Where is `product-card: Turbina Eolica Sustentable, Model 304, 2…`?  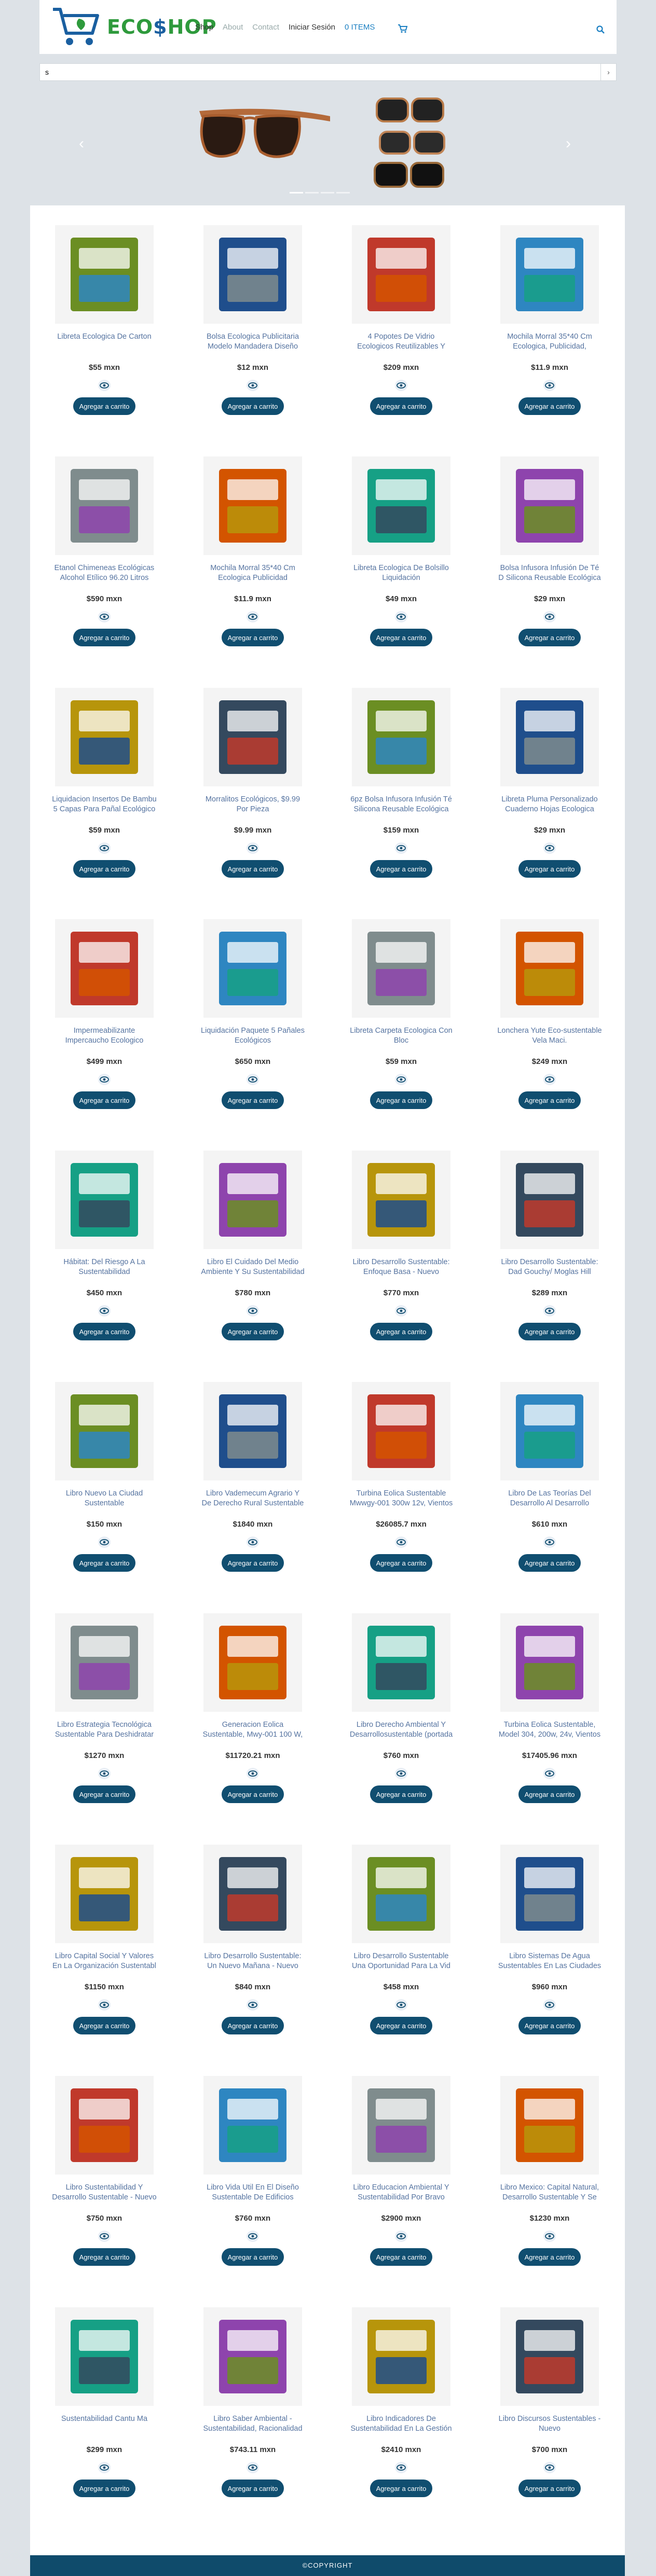 product-card: Turbina Eolica Sustentable, Model 304, 2… is located at coordinates (549, 1709).